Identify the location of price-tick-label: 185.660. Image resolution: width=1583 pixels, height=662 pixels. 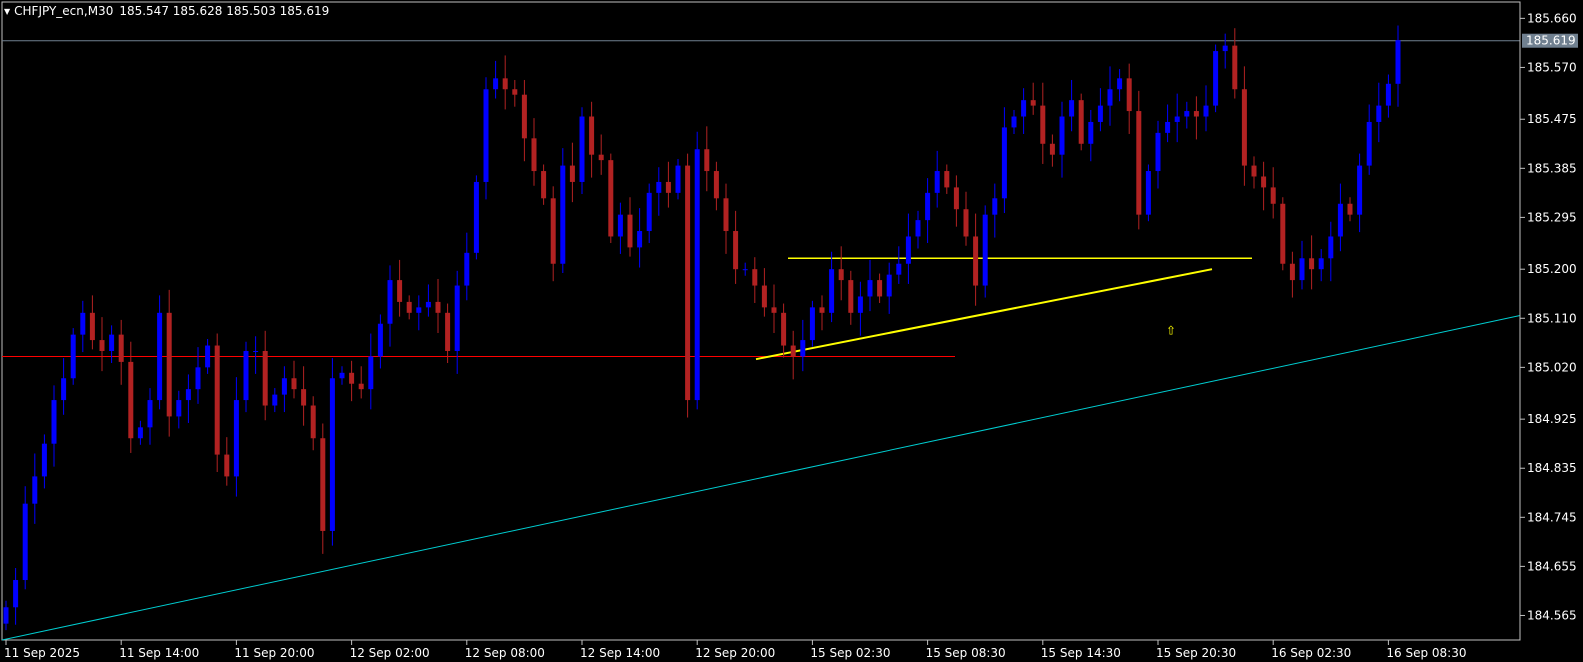
(1552, 18).